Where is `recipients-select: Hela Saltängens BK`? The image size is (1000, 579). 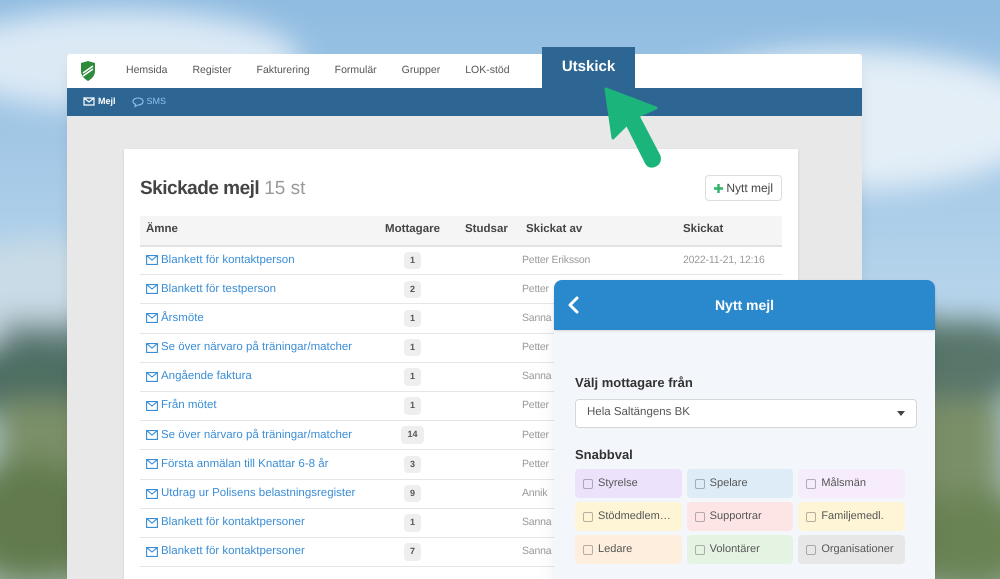
recipients-select: Hela Saltängens BK is located at coordinates (746, 413).